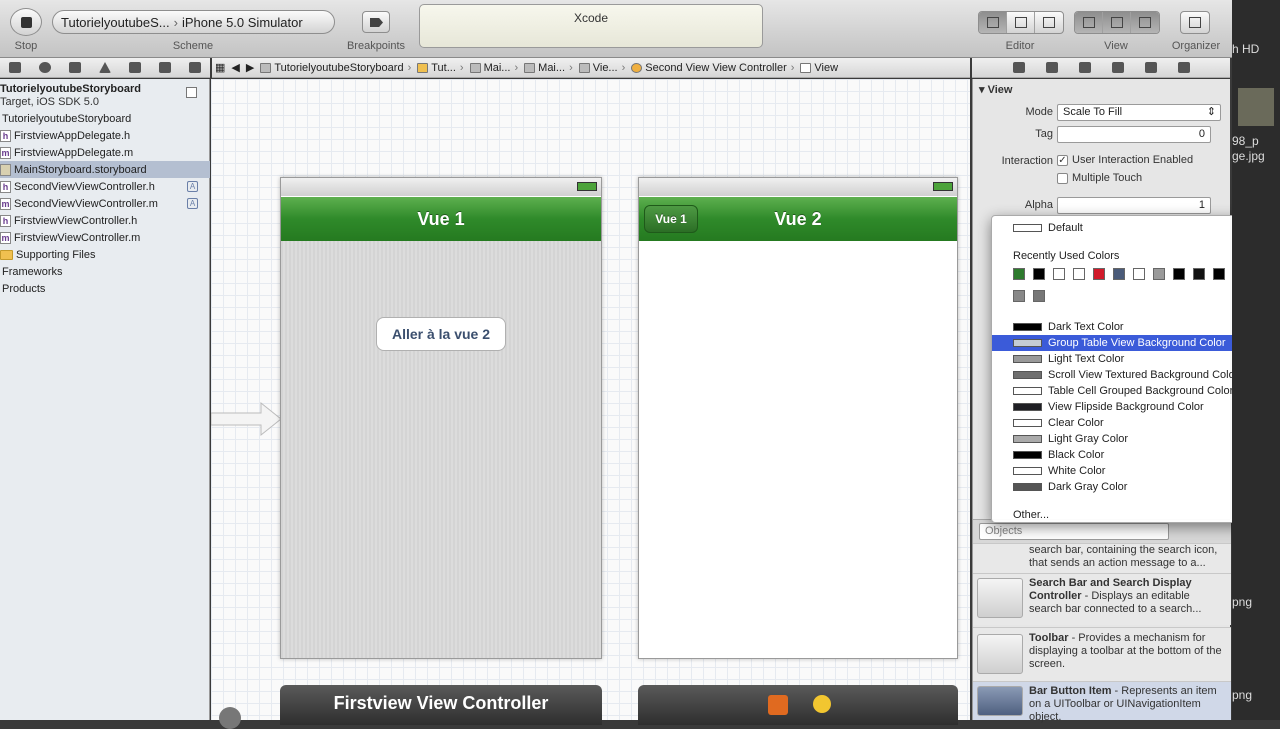 Image resolution: width=1280 pixels, height=729 pixels. Describe the element at coordinates (193, 46) in the screenshot. I see `scheme-label: Scheme` at that location.